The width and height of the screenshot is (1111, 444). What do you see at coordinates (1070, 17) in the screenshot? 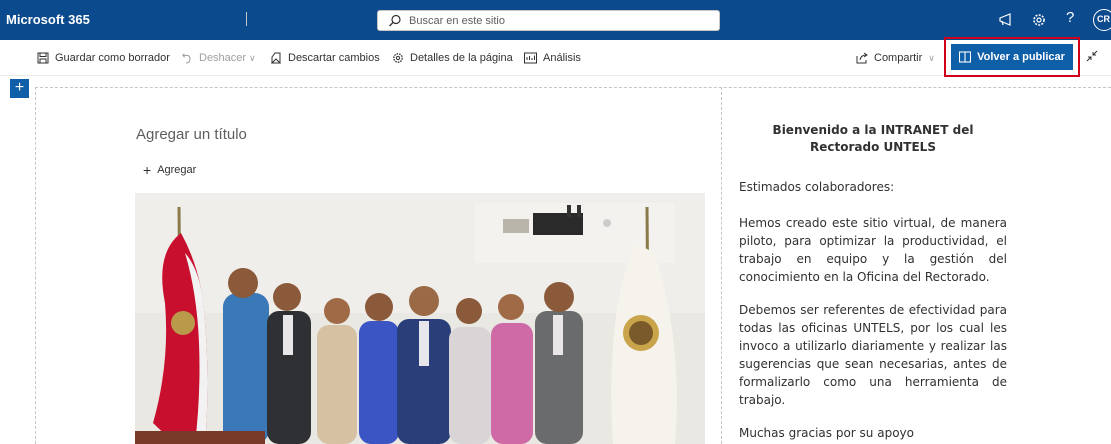
I see `help-icon: ?` at bounding box center [1070, 17].